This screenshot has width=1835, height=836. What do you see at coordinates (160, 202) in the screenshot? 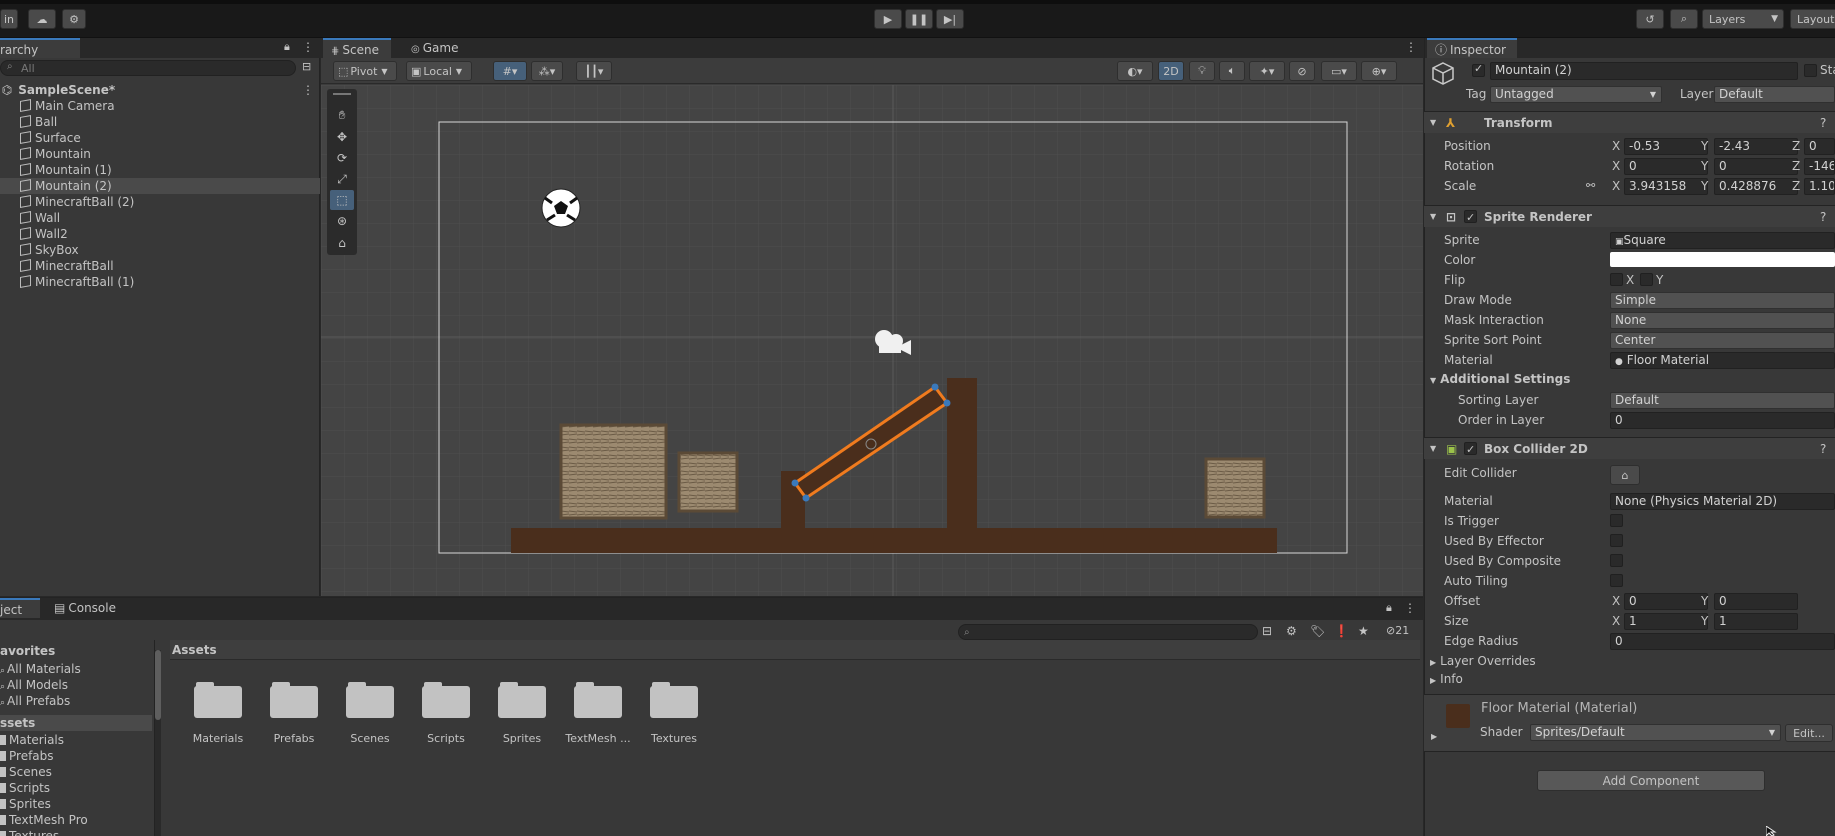
I see `hierarchy-item: MinecraftBall (2)` at bounding box center [160, 202].